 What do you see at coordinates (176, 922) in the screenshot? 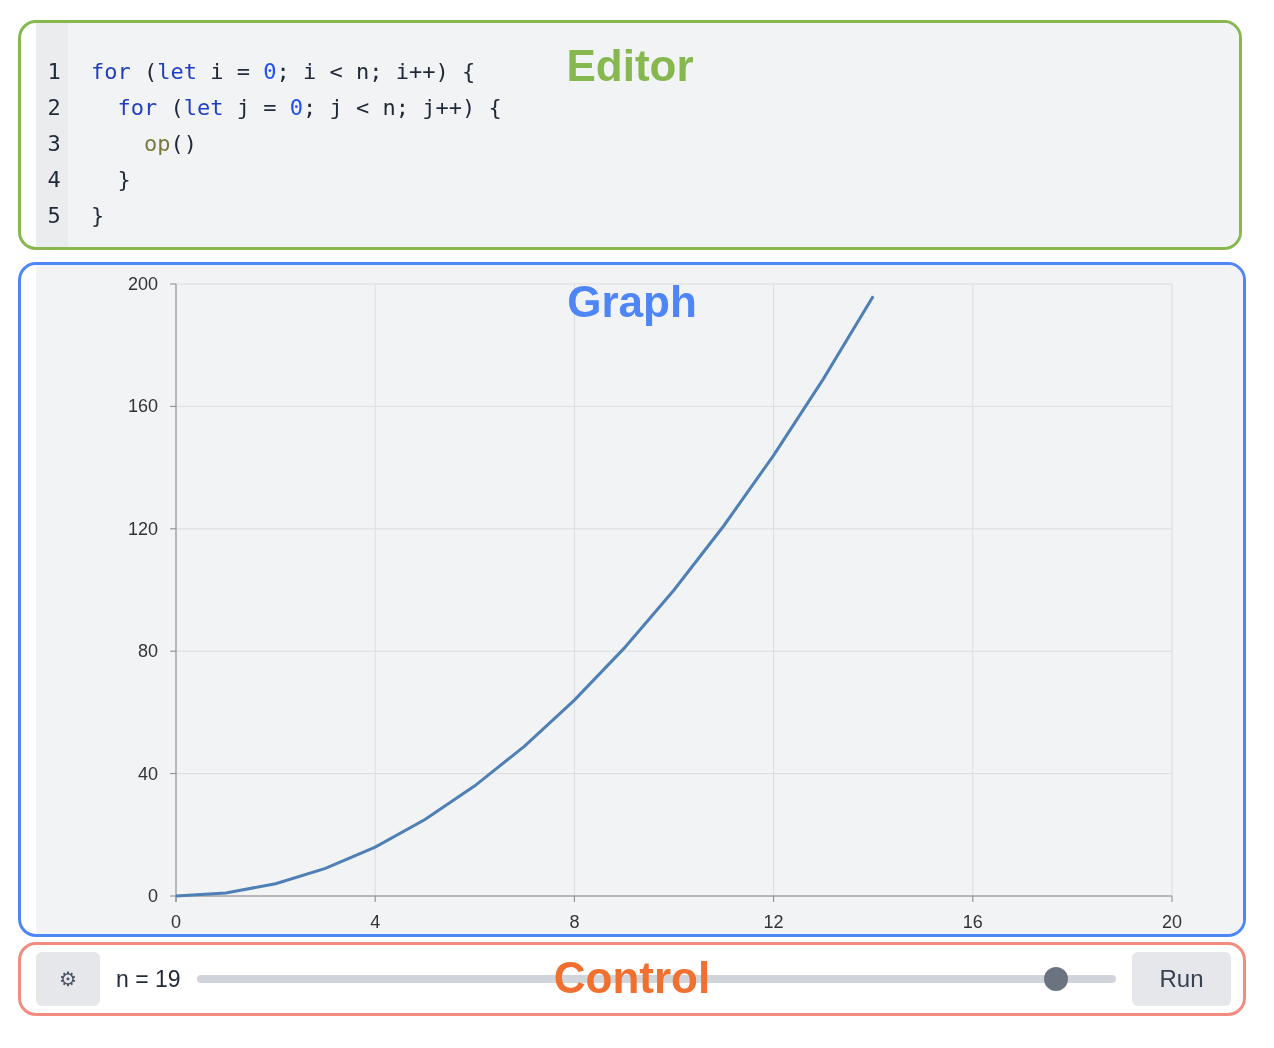
I see `x-tick-label: 0` at bounding box center [176, 922].